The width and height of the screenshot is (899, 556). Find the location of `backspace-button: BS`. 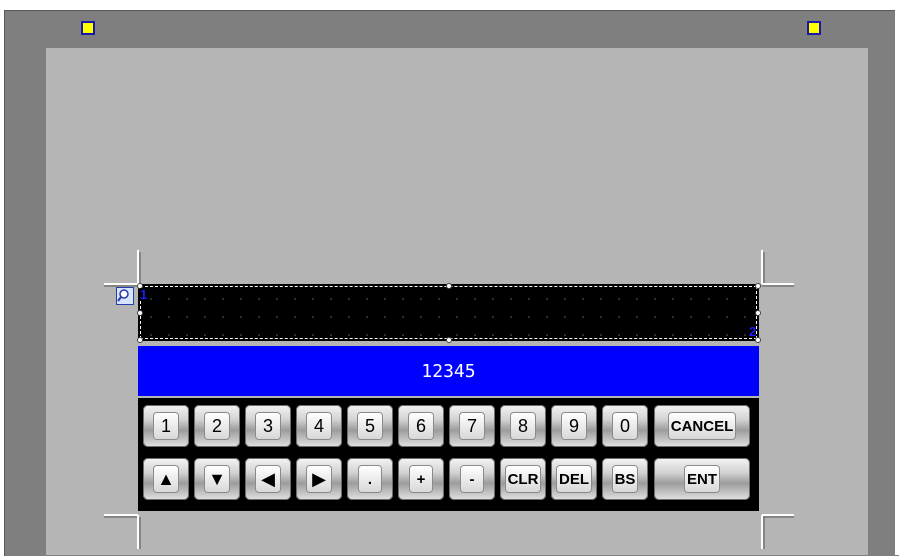

backspace-button: BS is located at coordinates (625, 479).